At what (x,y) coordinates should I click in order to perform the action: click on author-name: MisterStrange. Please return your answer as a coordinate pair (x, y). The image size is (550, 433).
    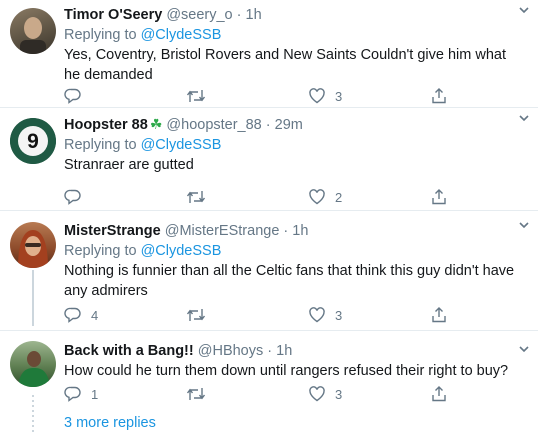
    Looking at the image, I should click on (112, 231).